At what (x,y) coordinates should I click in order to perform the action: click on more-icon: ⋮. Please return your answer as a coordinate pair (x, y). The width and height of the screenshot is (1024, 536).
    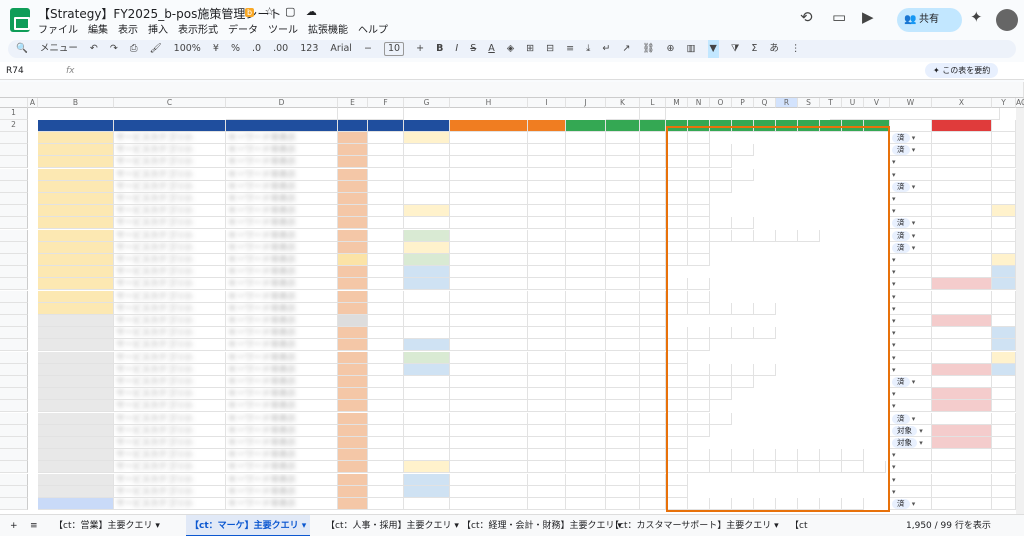
    Looking at the image, I should click on (796, 49).